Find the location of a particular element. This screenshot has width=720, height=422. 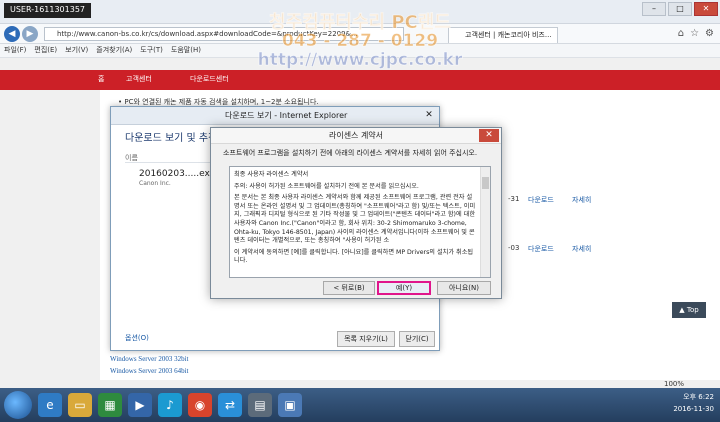

scrollbar-thumb is located at coordinates (485, 183).